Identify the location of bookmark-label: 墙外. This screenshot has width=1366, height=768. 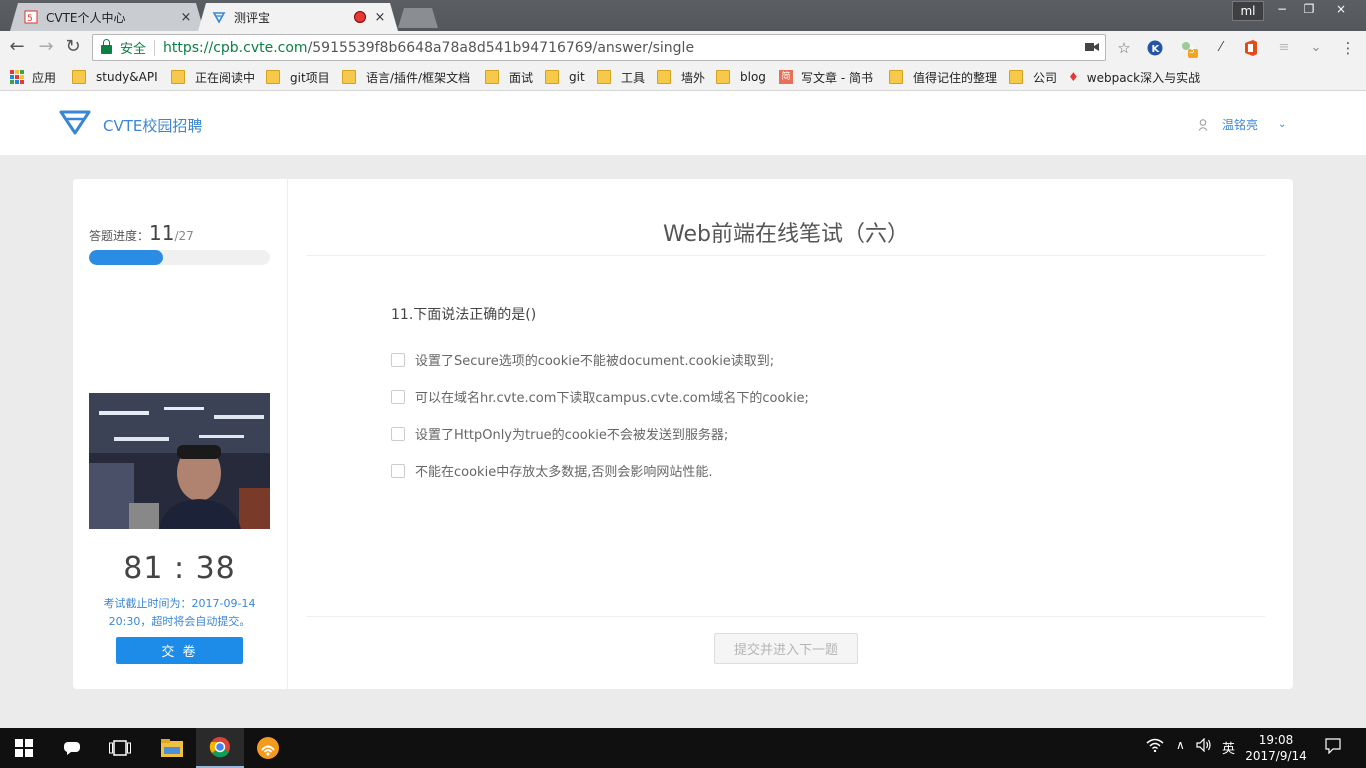
(693, 77).